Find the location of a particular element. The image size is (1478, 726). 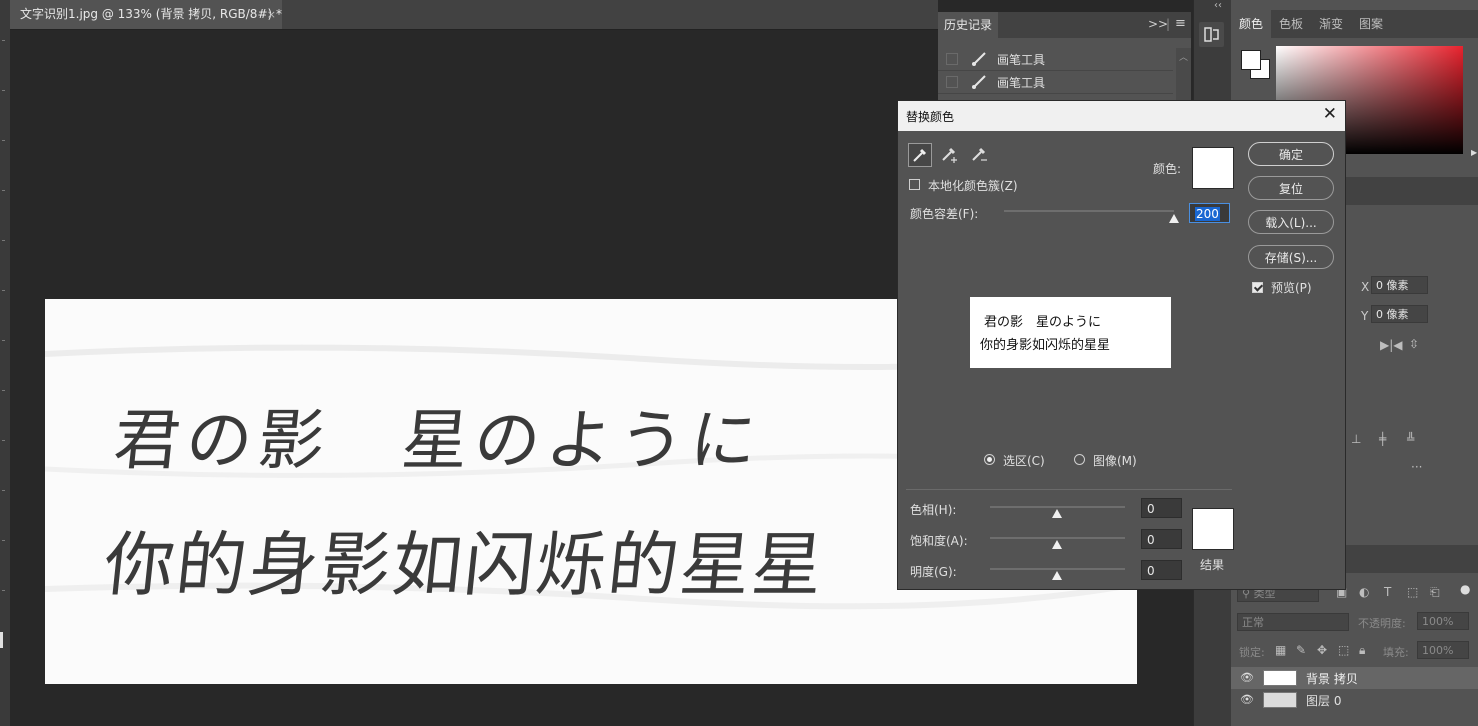

layer-name: 图层 0 is located at coordinates (1323, 700).